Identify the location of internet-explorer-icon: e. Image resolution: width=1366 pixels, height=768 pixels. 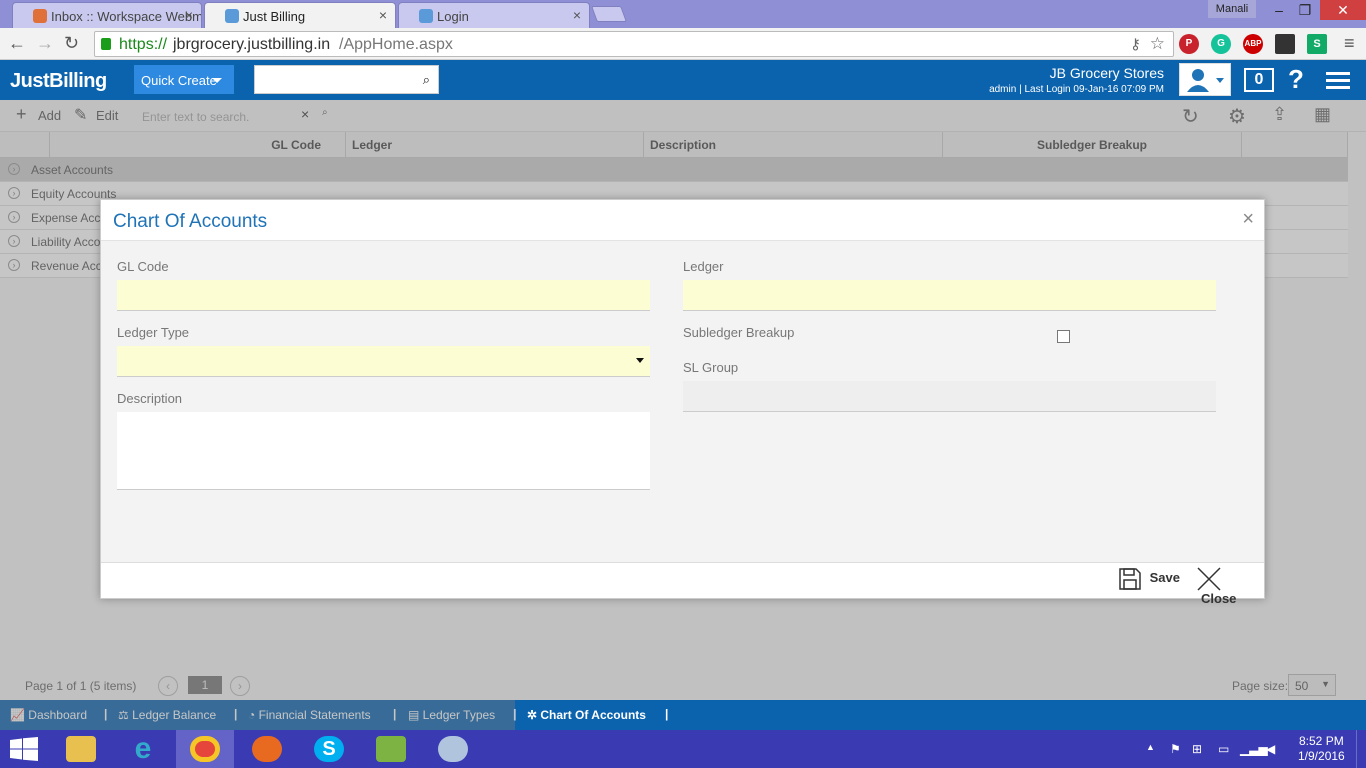
(143, 748).